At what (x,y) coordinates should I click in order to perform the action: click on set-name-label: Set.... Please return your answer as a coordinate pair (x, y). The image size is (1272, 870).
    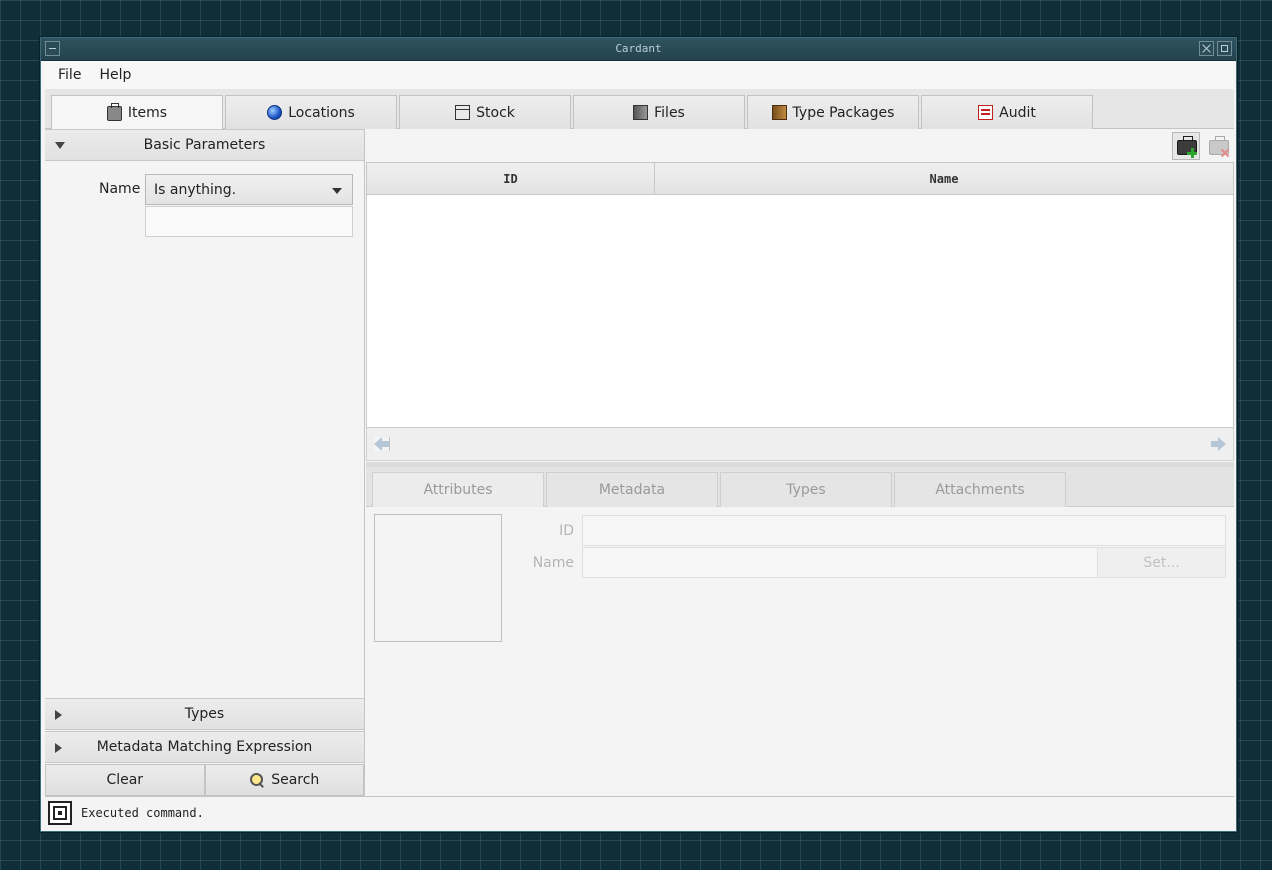
    Looking at the image, I should click on (1161, 562).